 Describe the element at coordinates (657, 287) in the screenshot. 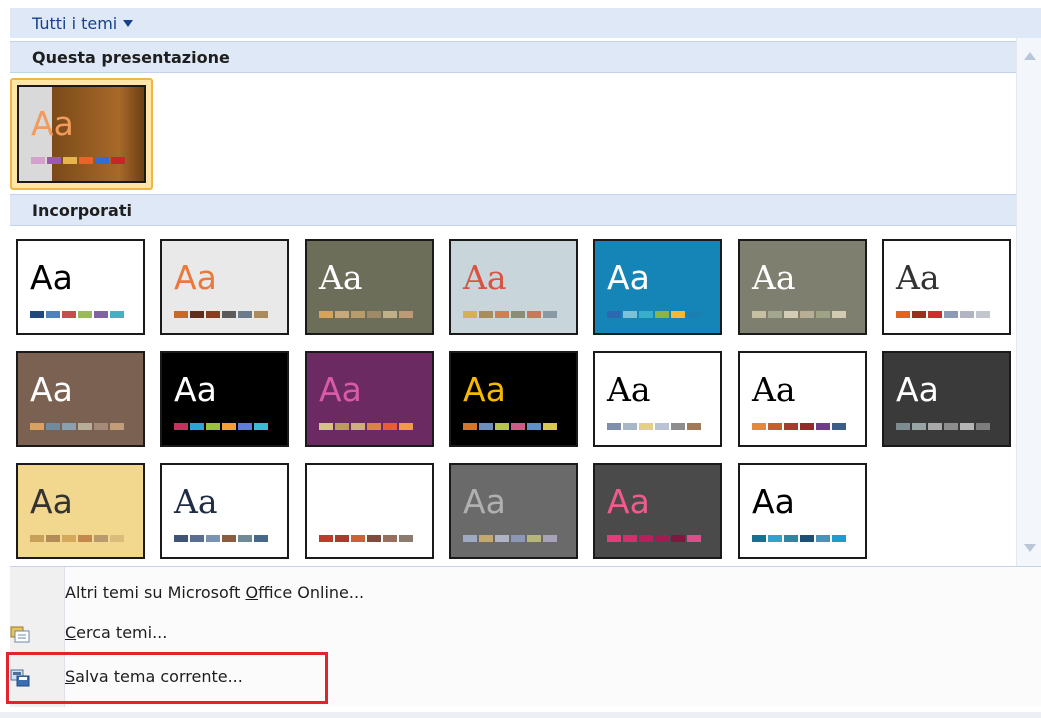

I see `theme-concourse: Aa` at that location.